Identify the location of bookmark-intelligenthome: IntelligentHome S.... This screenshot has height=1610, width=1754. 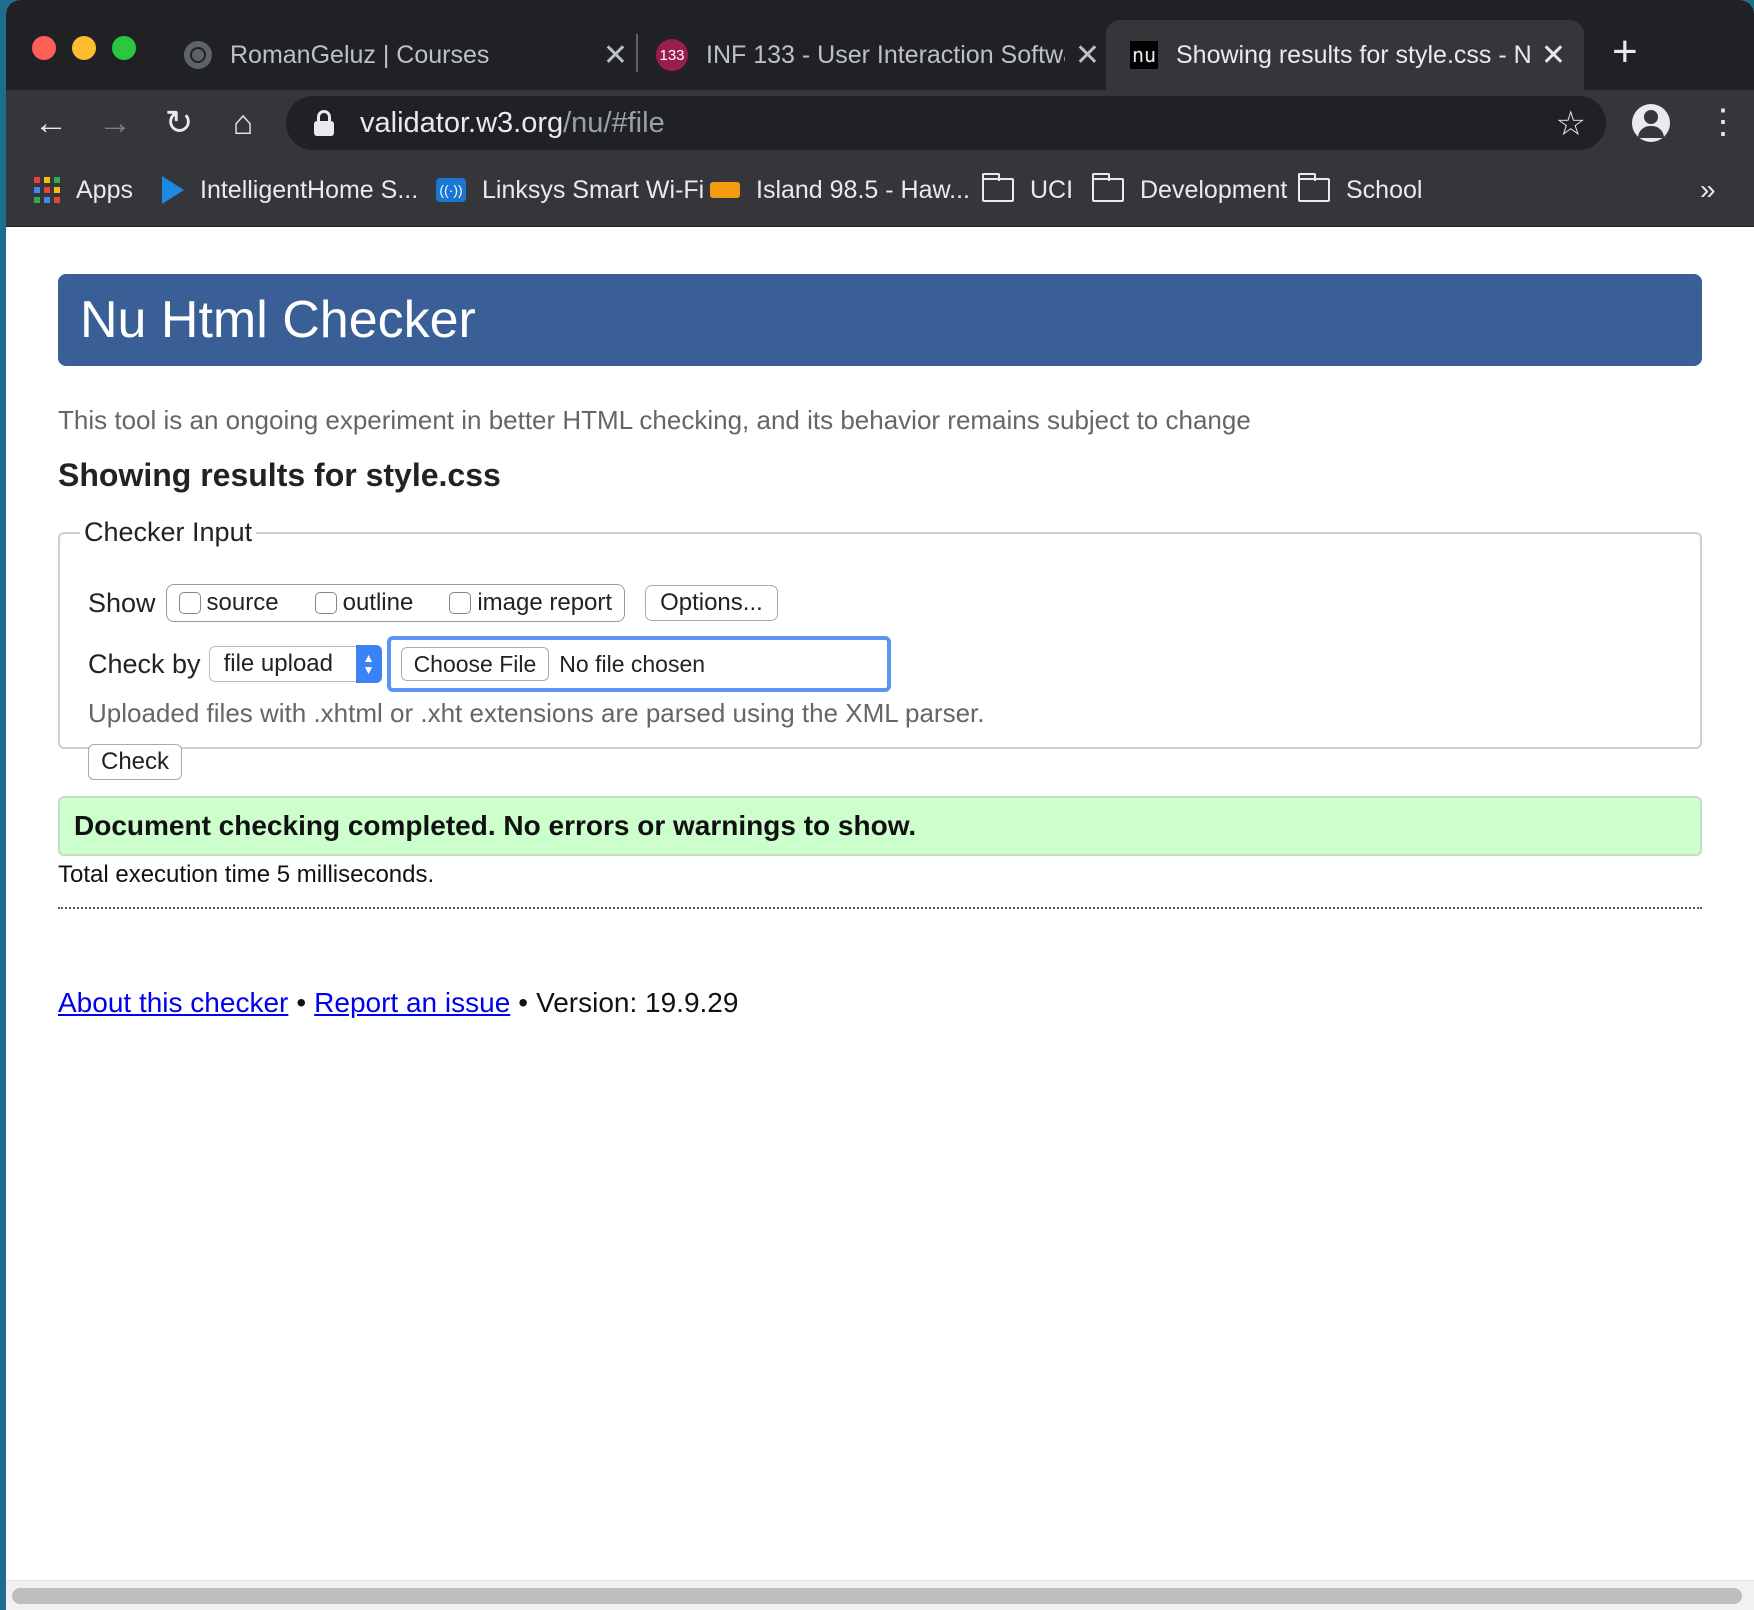
(290, 190).